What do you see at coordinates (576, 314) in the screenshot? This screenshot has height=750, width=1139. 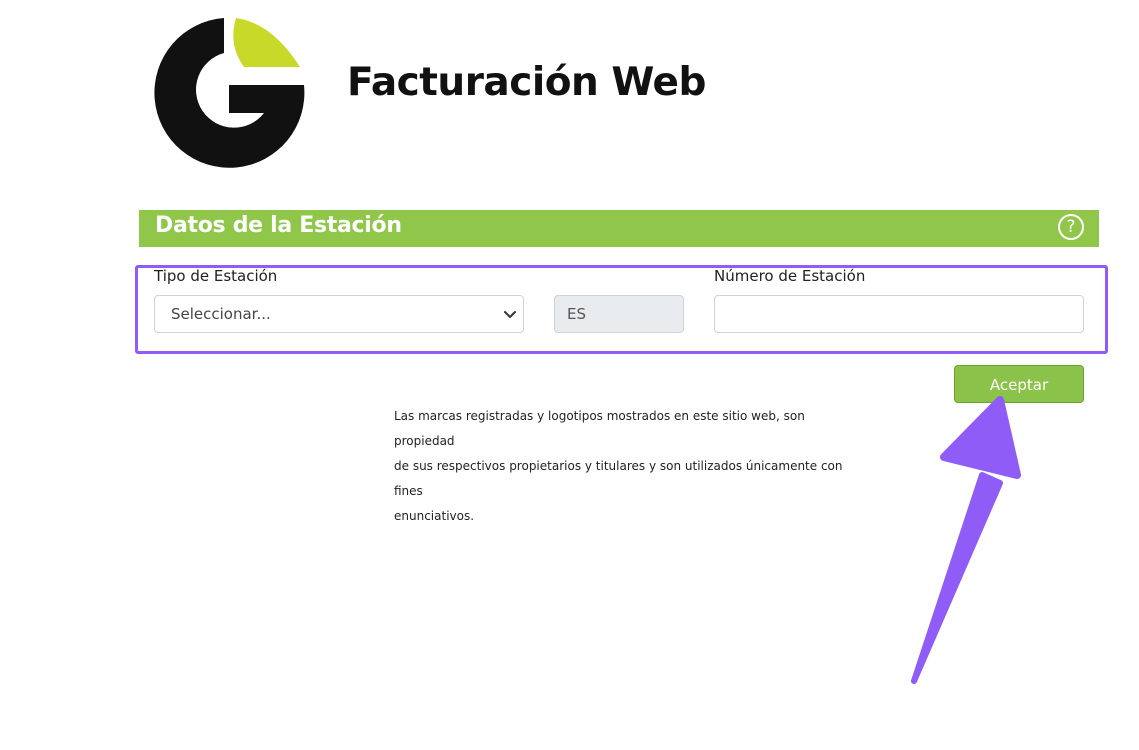 I see `station-prefix-text: ES` at bounding box center [576, 314].